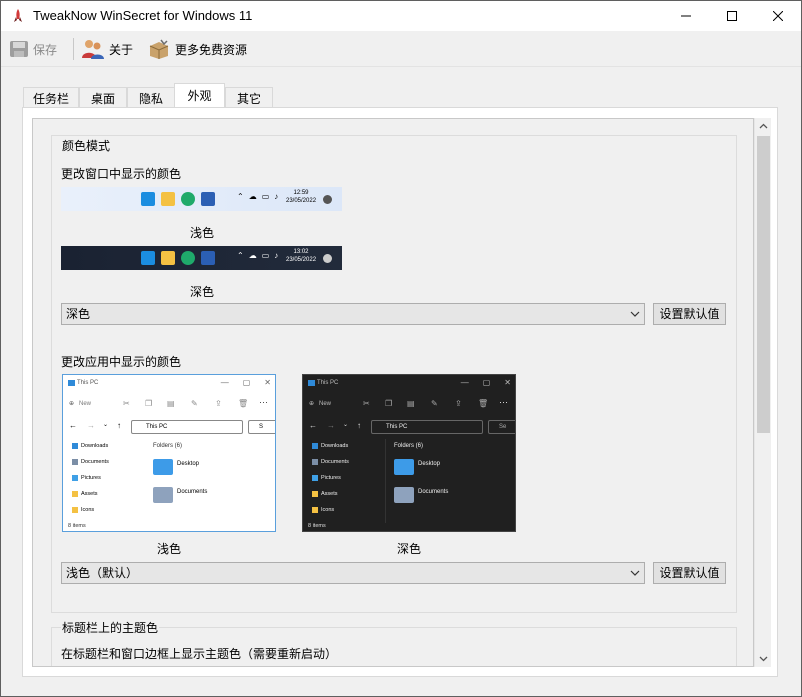 This screenshot has width=802, height=697. What do you see at coordinates (178, 258) in the screenshot?
I see `taskbar-icons` at bounding box center [178, 258].